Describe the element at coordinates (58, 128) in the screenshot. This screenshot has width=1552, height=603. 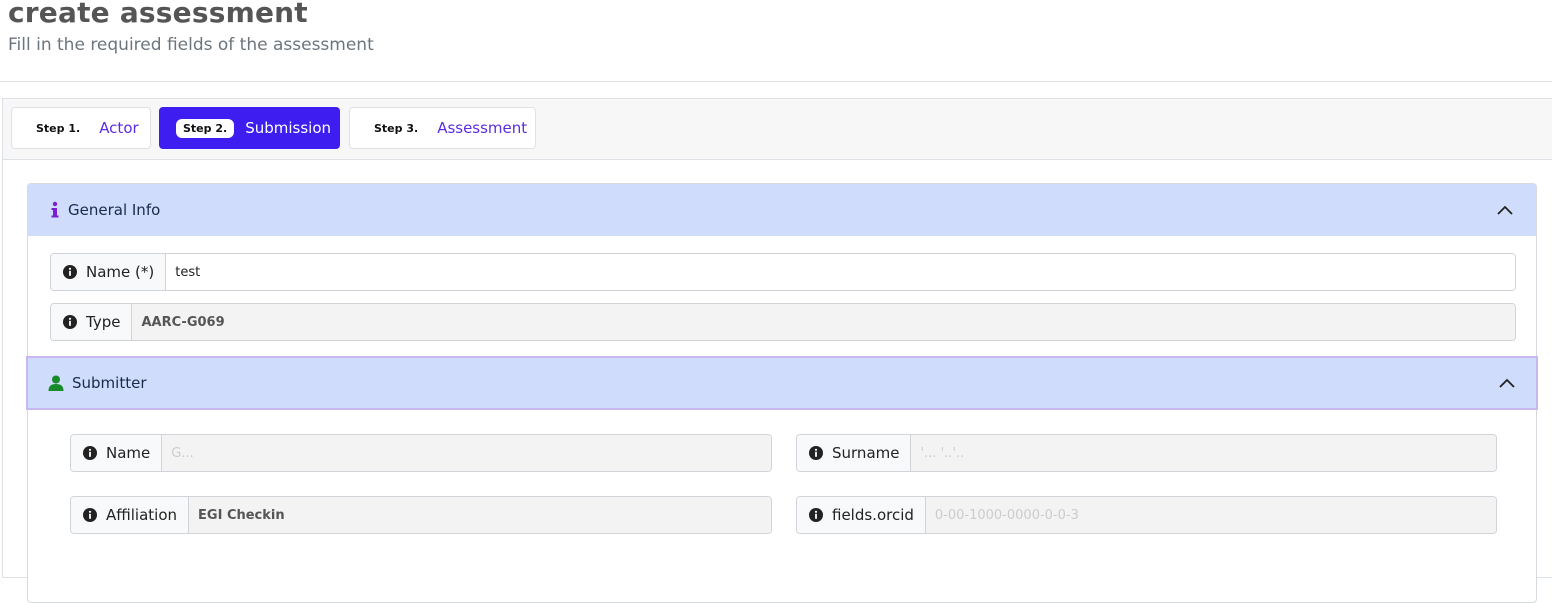
I see `step-number: Step 1.` at that location.